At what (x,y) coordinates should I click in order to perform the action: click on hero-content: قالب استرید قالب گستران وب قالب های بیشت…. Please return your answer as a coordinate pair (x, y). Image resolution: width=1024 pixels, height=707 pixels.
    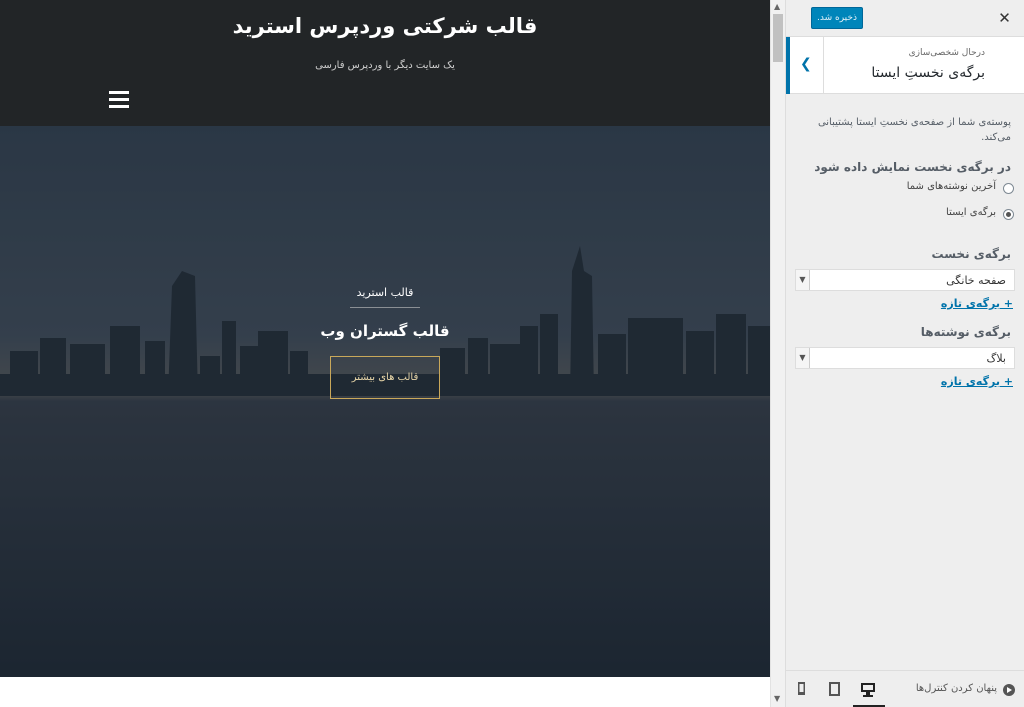
    Looking at the image, I should click on (385, 342).